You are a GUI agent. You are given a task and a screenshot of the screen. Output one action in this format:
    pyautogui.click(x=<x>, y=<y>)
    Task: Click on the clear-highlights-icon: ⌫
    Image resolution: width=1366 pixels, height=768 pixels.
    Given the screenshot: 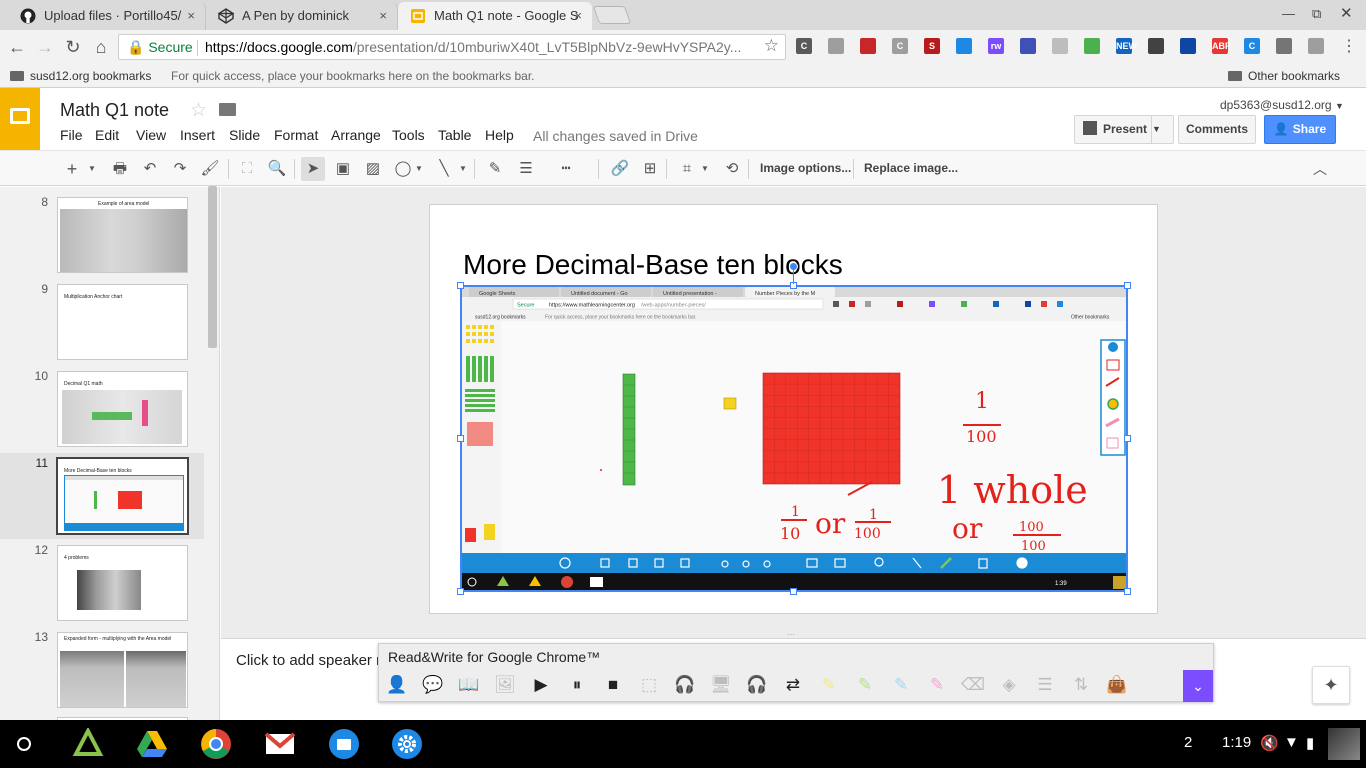 What is the action you would take?
    pyautogui.click(x=973, y=685)
    